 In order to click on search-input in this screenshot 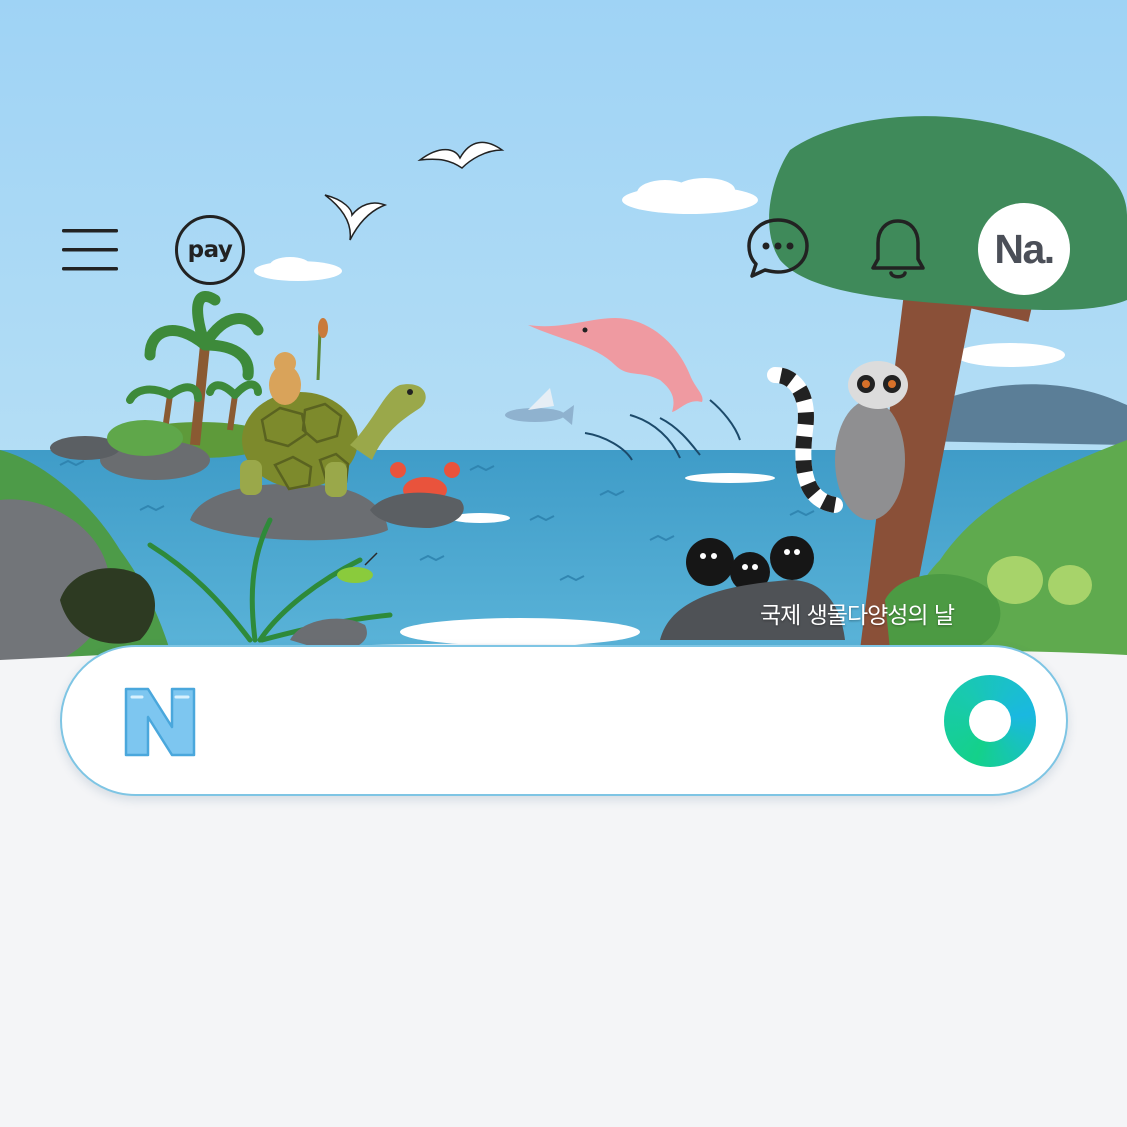, I will do `click(574, 723)`.